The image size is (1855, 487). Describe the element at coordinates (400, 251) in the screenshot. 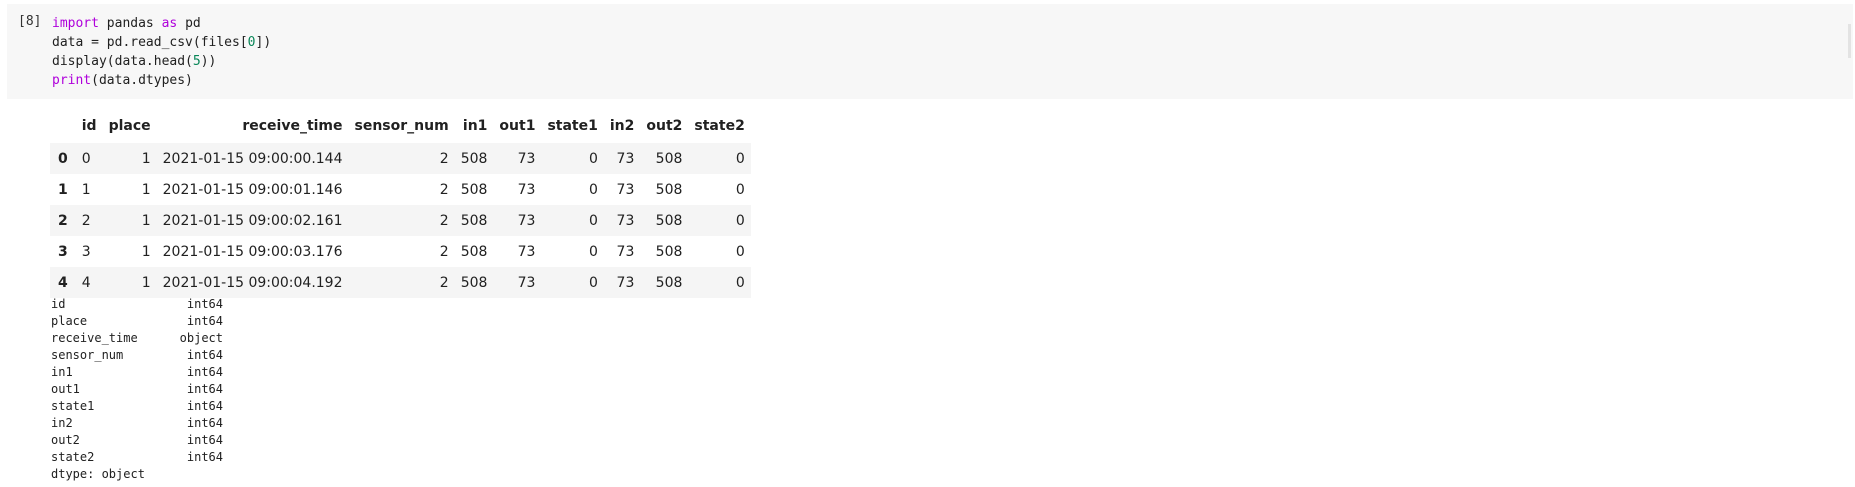

I see `table-row: 3 3 1 2021-01-15 09:00:03.176 2 508 73 0 73 508 0` at that location.